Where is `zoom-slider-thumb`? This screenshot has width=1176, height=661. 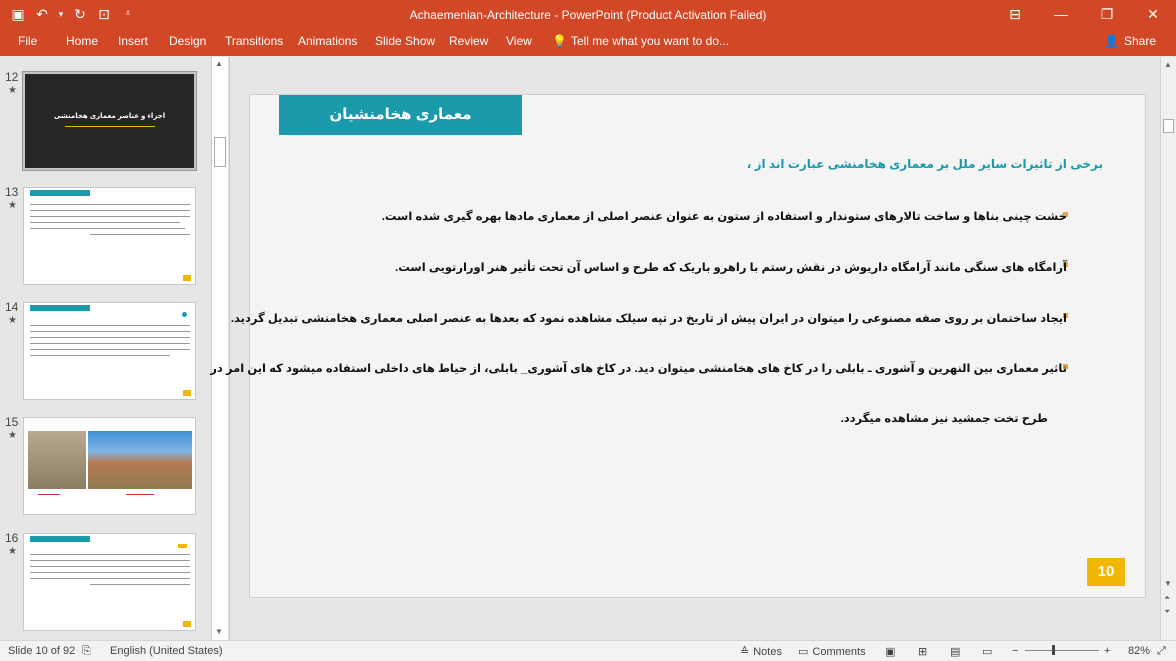 zoom-slider-thumb is located at coordinates (1053, 650).